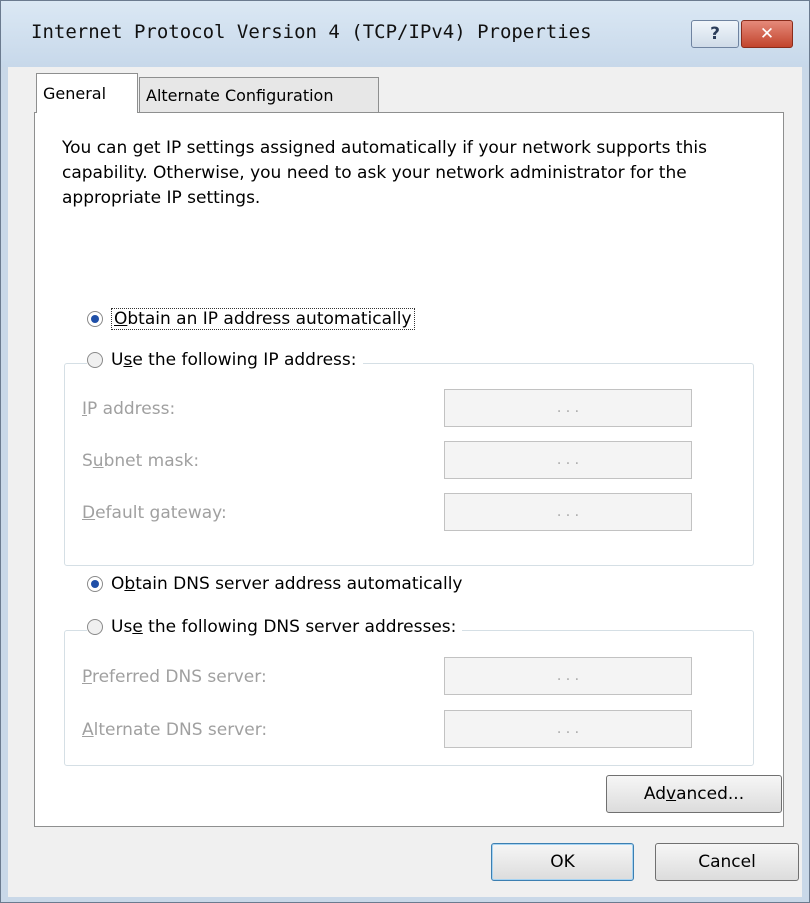  I want to click on radio-use-following-dns-label: Use the following DNS server addresses:, so click(284, 627).